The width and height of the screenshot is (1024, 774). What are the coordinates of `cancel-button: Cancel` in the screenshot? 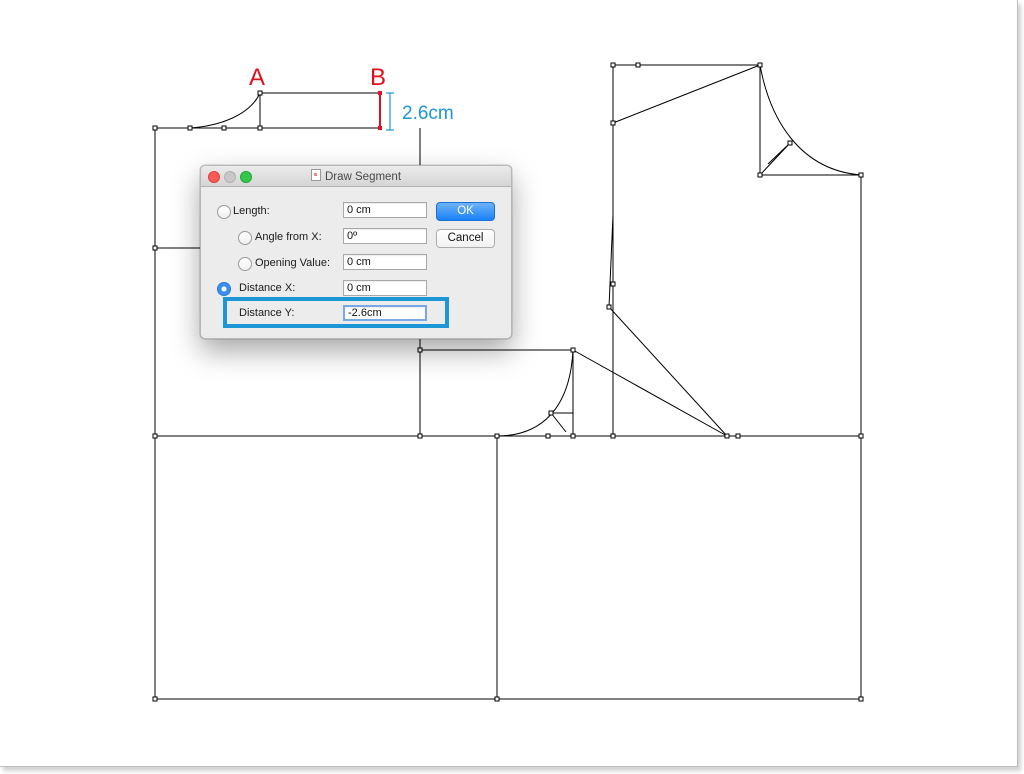 It's located at (465, 238).